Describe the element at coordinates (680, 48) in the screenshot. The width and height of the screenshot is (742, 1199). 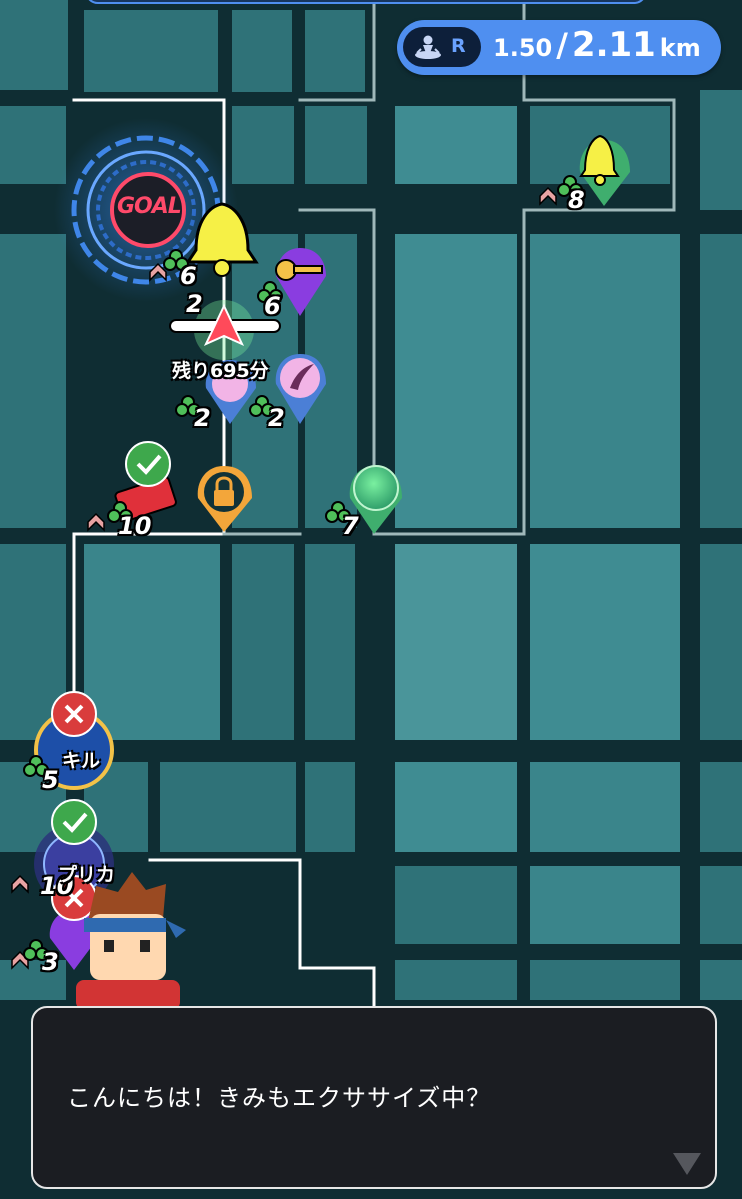
I see `distance-unit: km` at that location.